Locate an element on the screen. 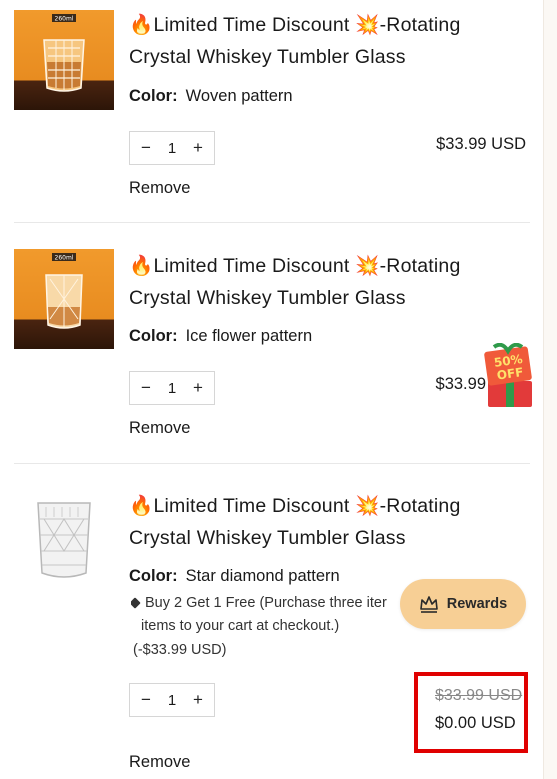 The image size is (557, 779). variant-row: Color: Ice flower pattern is located at coordinates (220, 336).